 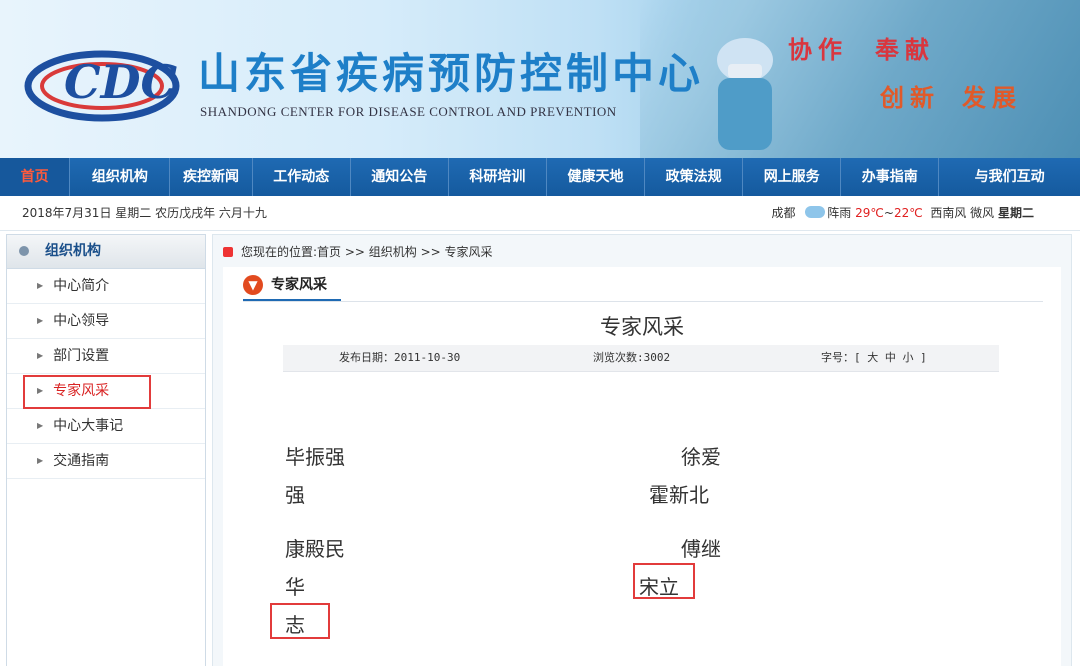 What do you see at coordinates (88, 426) in the screenshot?
I see `sidebar-item-label: 中心大事记` at bounding box center [88, 426].